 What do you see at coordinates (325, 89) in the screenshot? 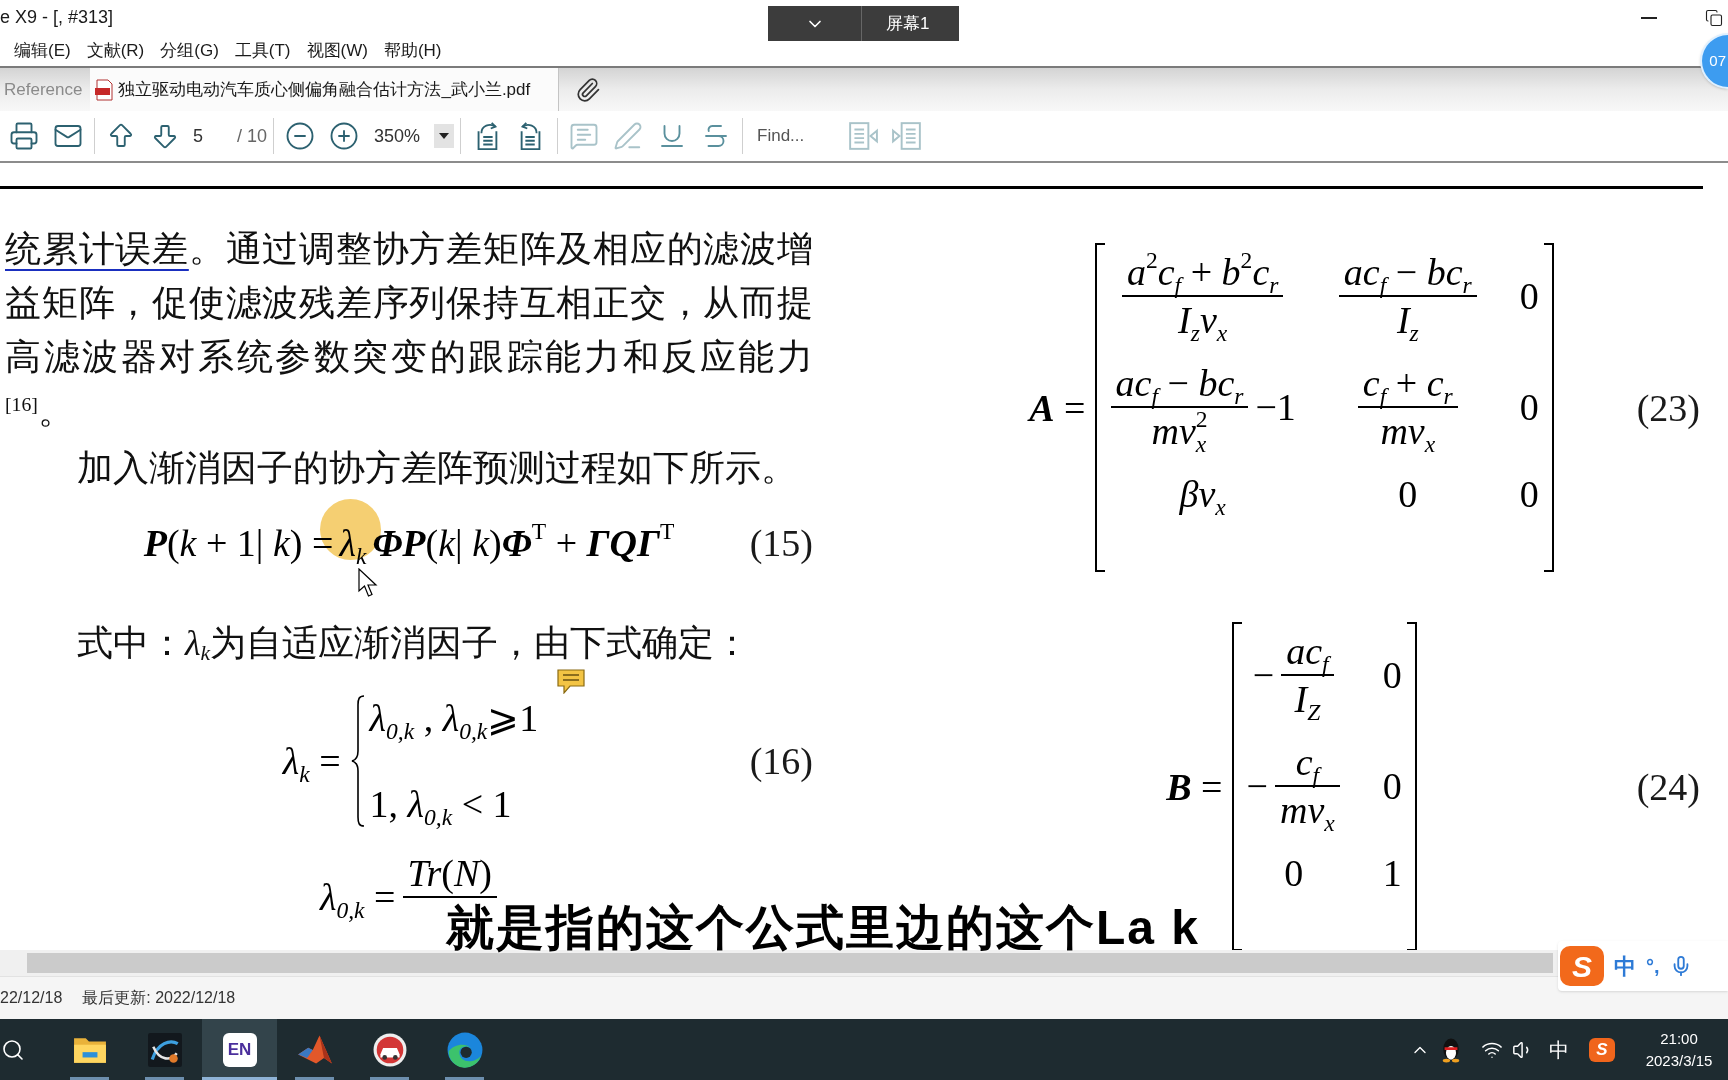
I see `tab: 独立驱动电动汽车质心侧偏角融合估计方法_武小兰.pdf` at bounding box center [325, 89].